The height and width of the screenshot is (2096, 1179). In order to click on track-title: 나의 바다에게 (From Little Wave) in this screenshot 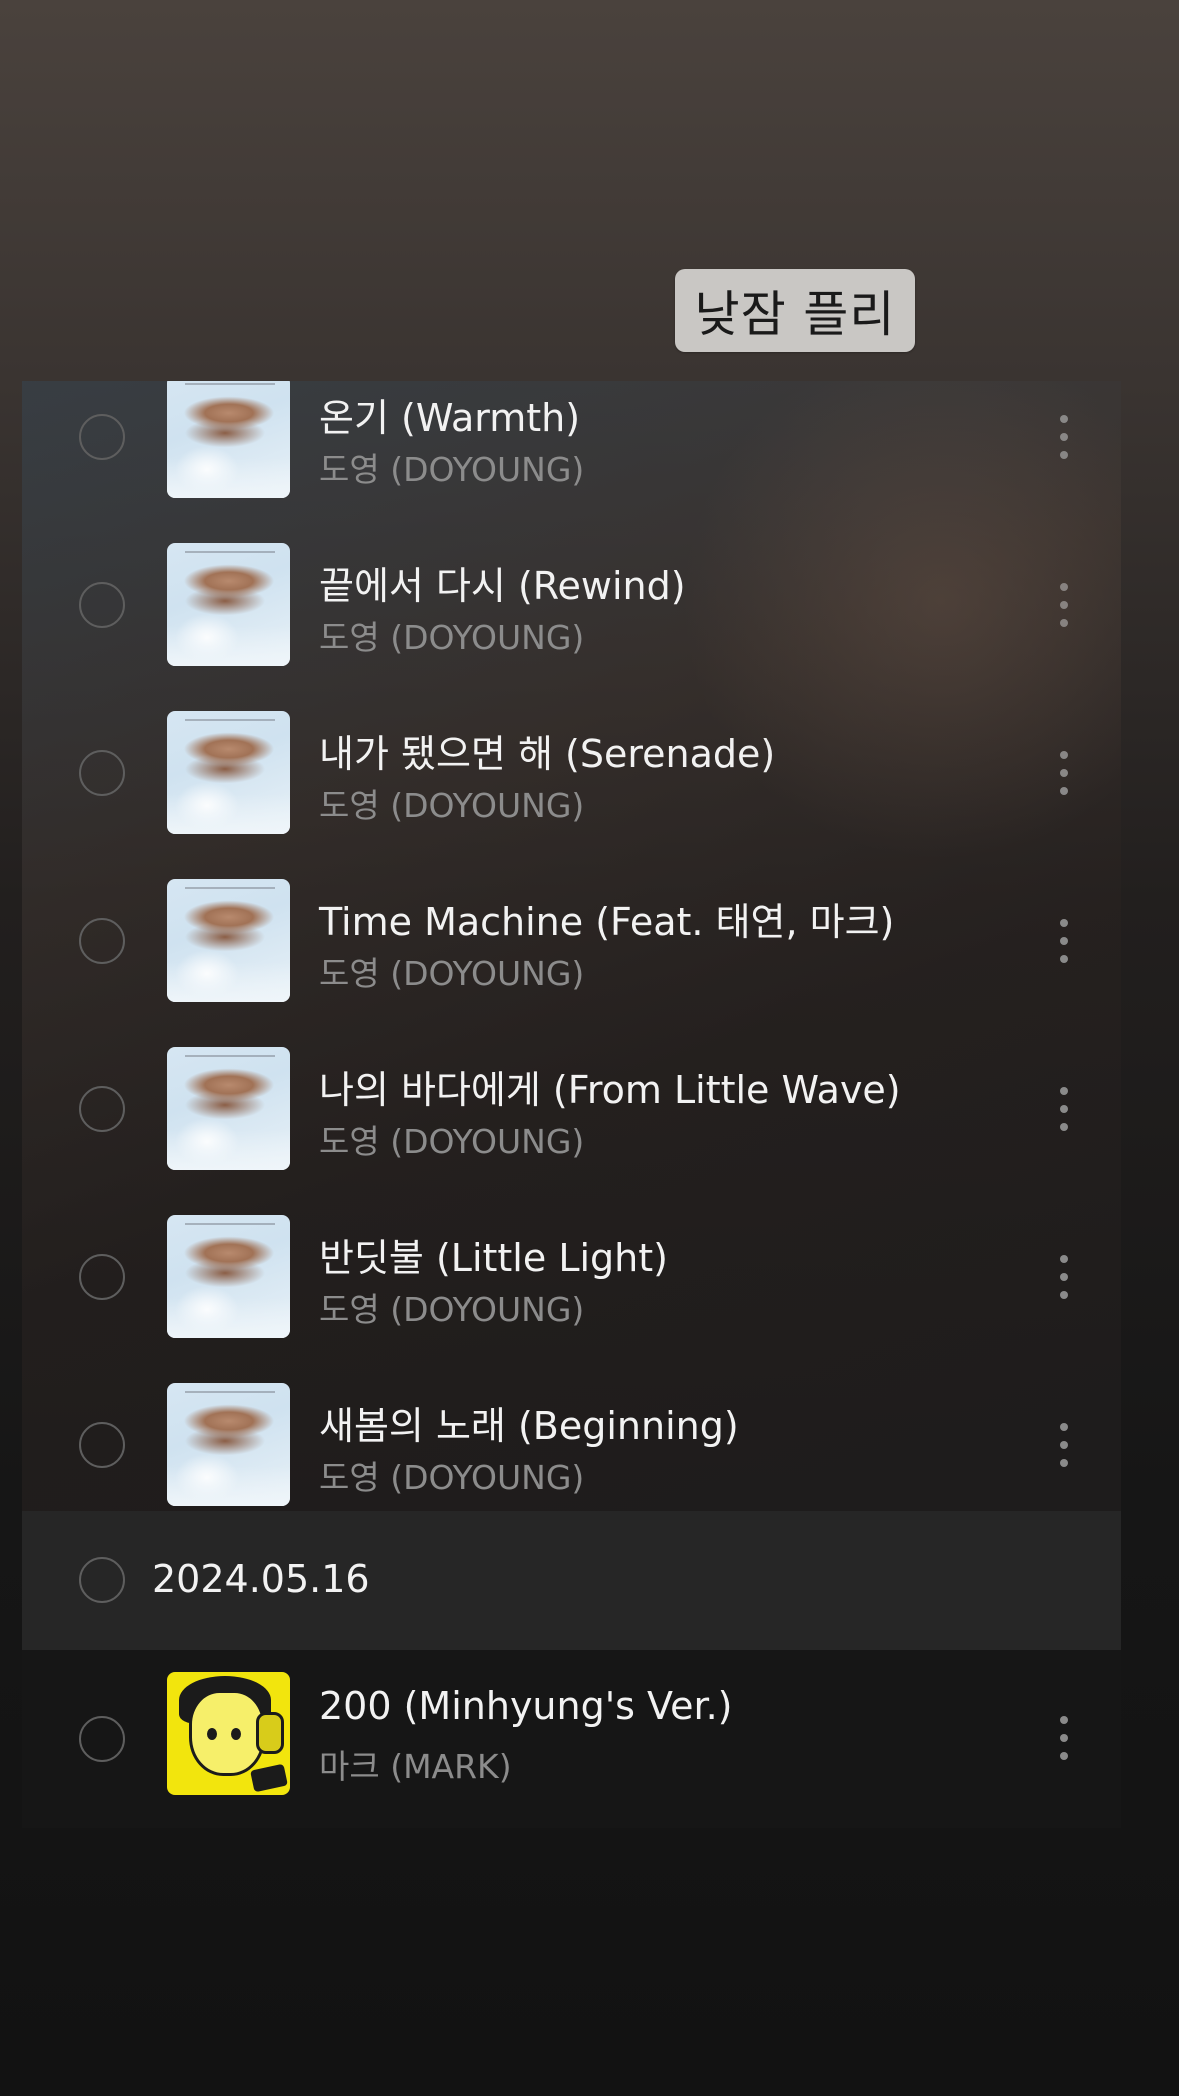, I will do `click(610, 1090)`.